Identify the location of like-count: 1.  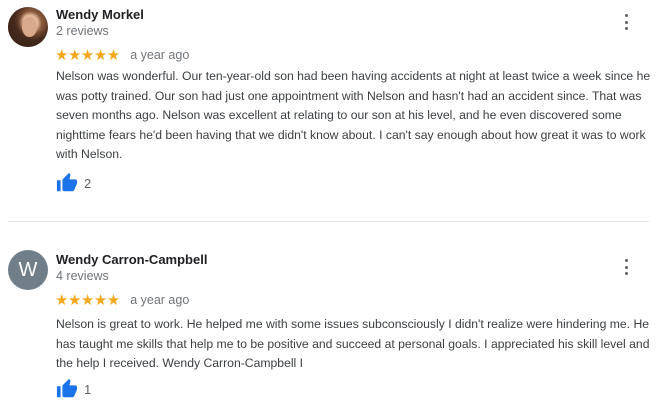
(88, 389).